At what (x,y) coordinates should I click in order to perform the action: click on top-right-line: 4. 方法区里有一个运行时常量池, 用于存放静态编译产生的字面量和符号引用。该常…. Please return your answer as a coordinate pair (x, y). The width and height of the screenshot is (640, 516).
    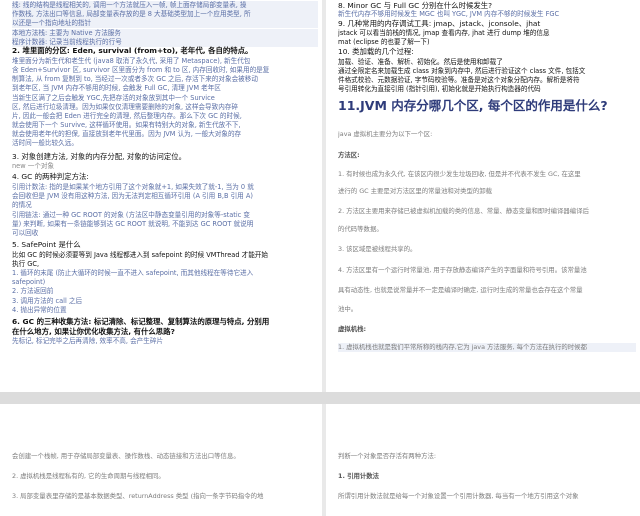
    Looking at the image, I should click on (462, 270).